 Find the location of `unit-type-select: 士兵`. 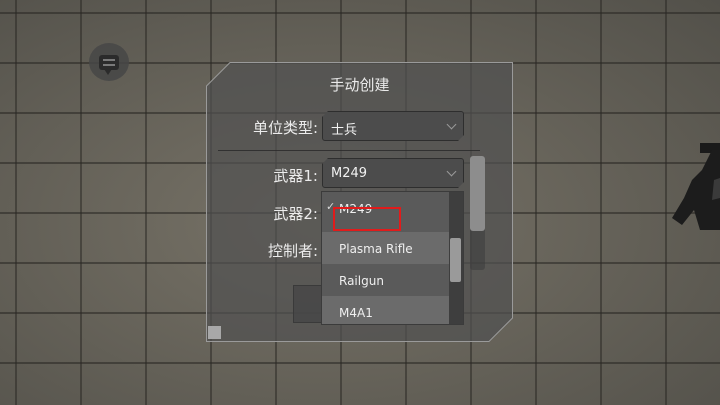

unit-type-select: 士兵 is located at coordinates (393, 126).